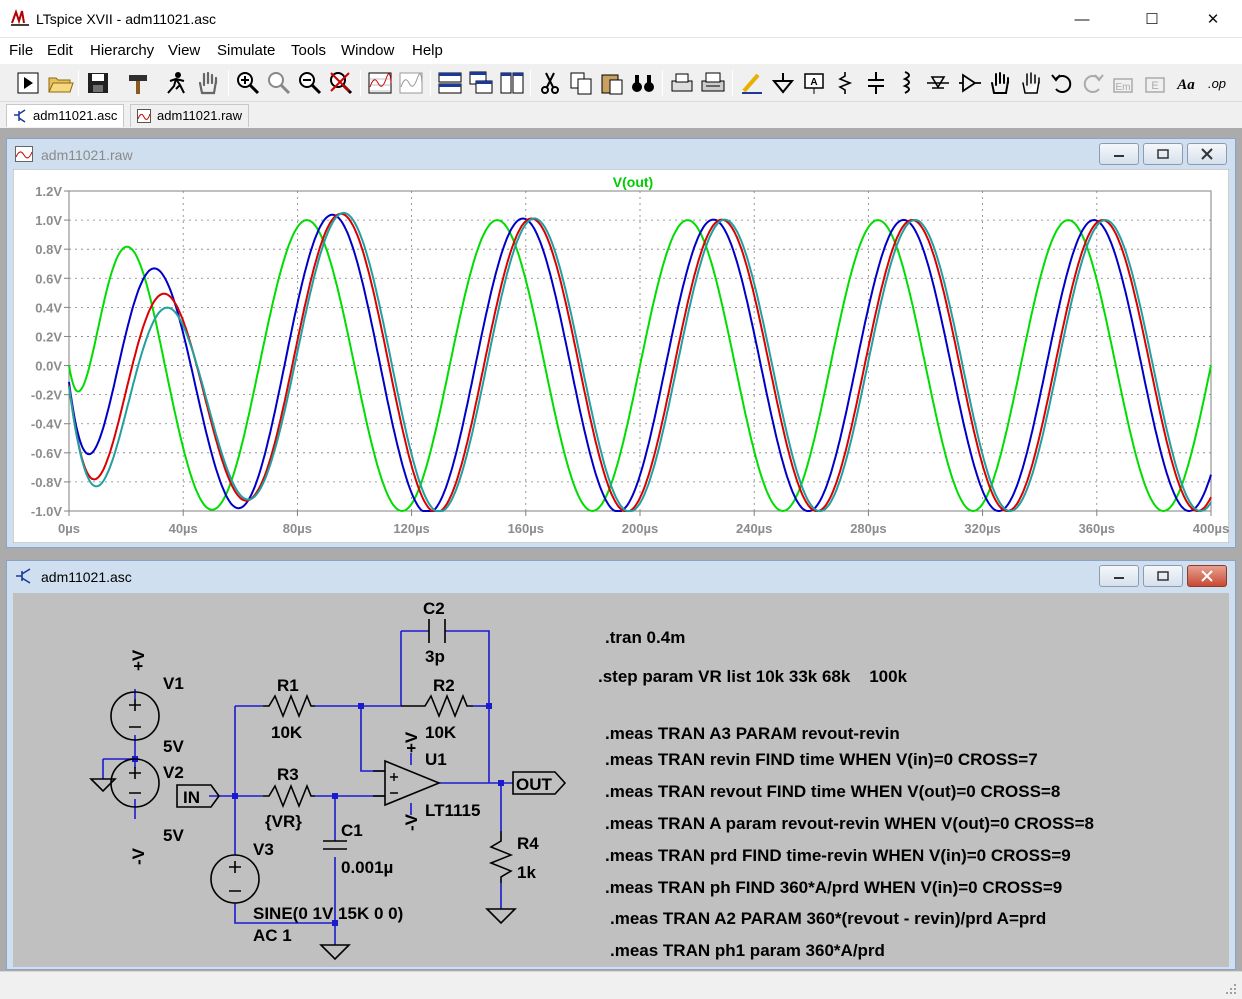 This screenshot has height=999, width=1242. I want to click on u1-value: LT1115, so click(452, 810).